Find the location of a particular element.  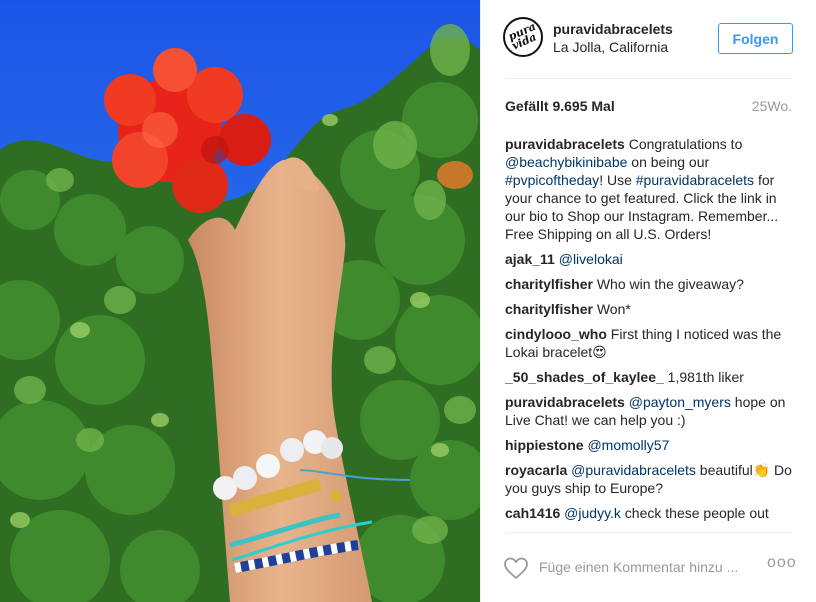

caption-text: on being our is located at coordinates (668, 162).